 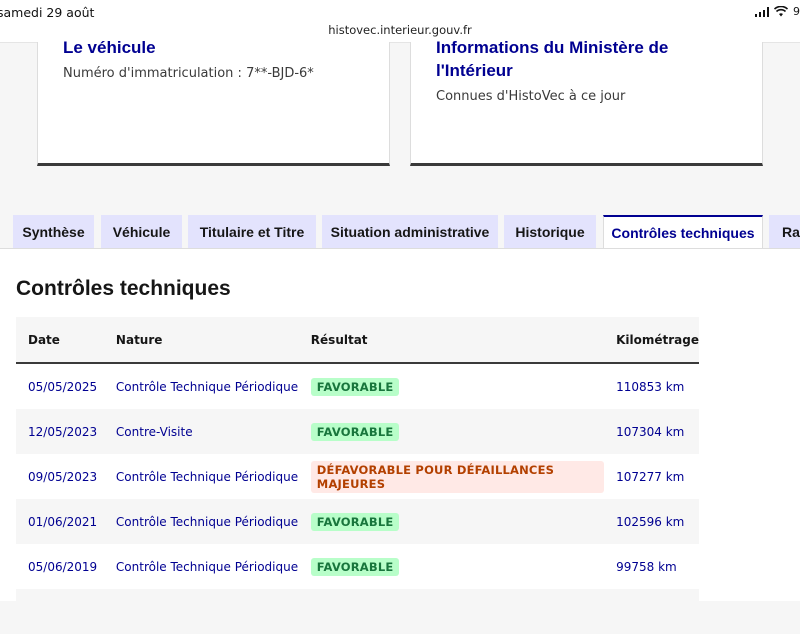 I want to click on row-km: 110853 km, so click(x=651, y=386).